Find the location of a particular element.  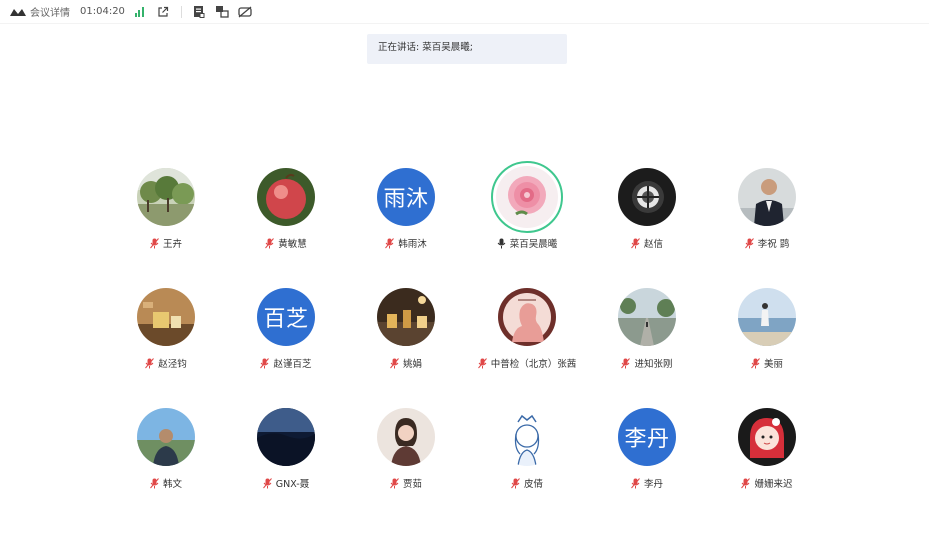

participant-avatar-text: 李丹 is located at coordinates (647, 437).